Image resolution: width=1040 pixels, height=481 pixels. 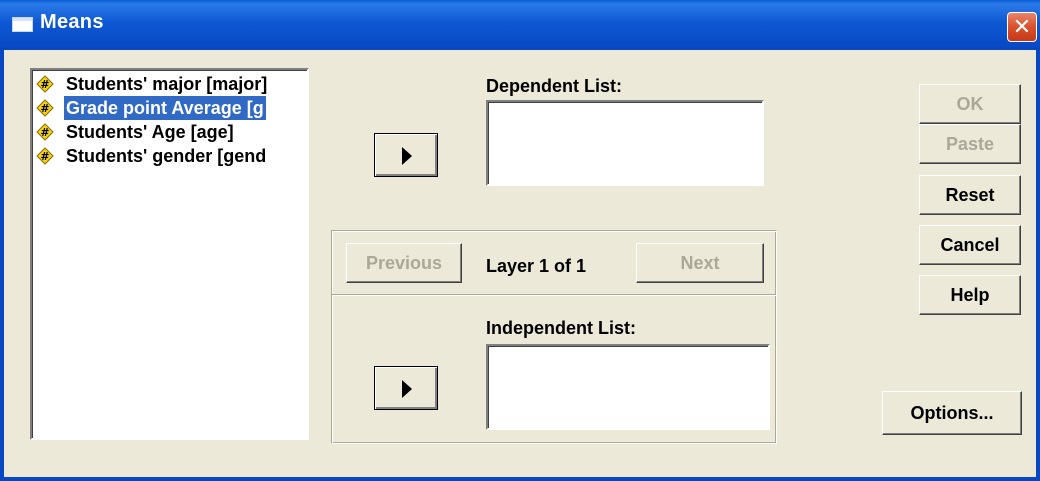 I want to click on reset-label: Reset, so click(x=970, y=195).